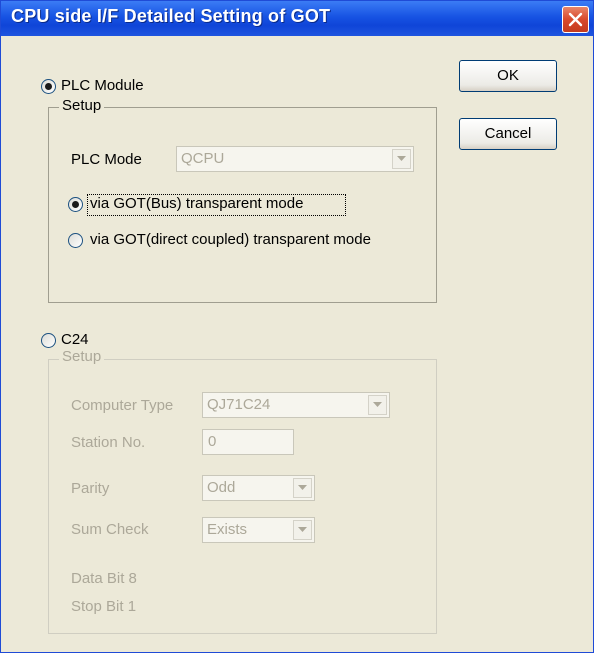  What do you see at coordinates (227, 529) in the screenshot?
I see `sum-check-value: Exists` at bounding box center [227, 529].